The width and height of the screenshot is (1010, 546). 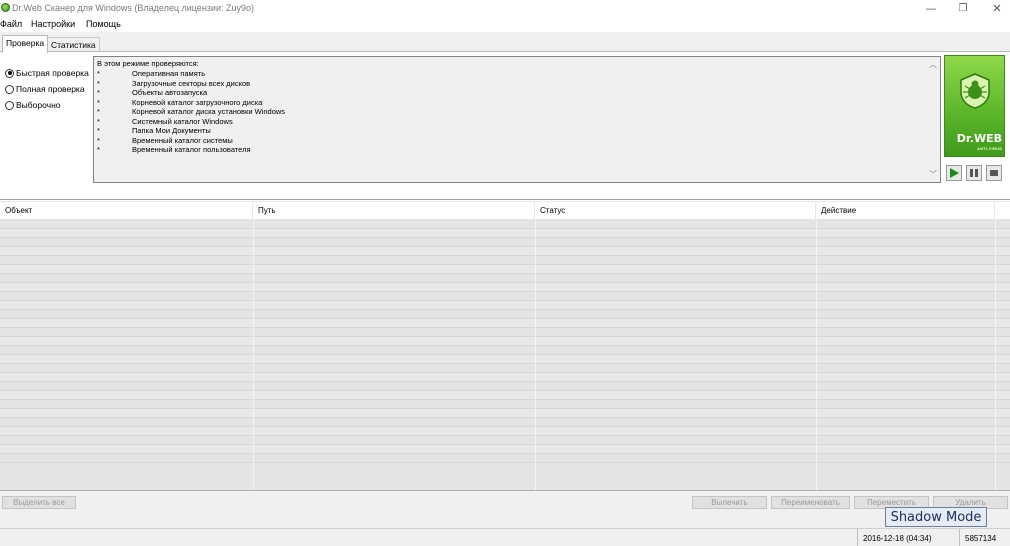 I want to click on tab-scan: Проверка, so click(x=25, y=44).